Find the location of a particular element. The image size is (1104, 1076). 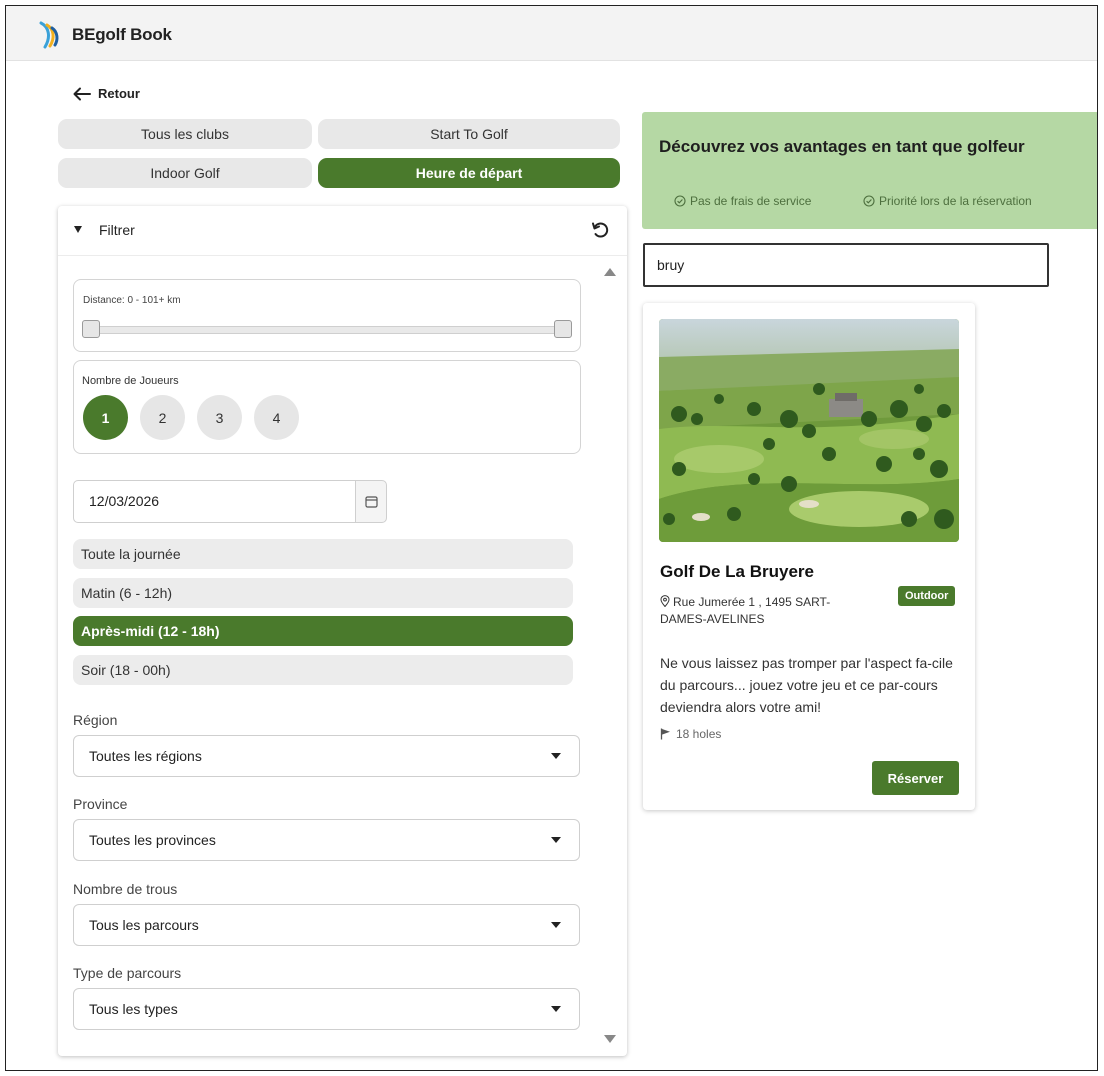

top-bar: BEgolf Book is located at coordinates (551, 33).